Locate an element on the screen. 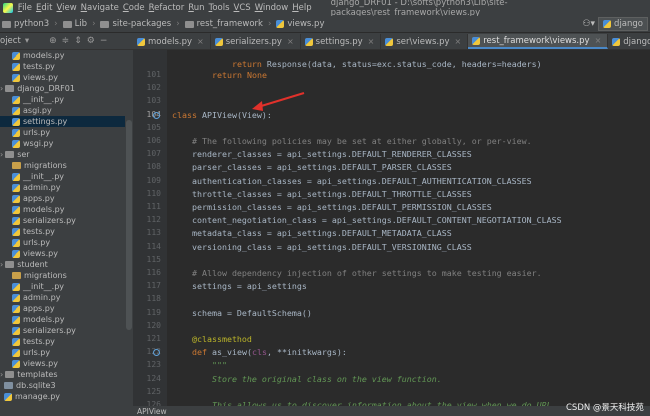 This screenshot has width=650, height=416. menu-edit: Edit is located at coordinates (44, 8).